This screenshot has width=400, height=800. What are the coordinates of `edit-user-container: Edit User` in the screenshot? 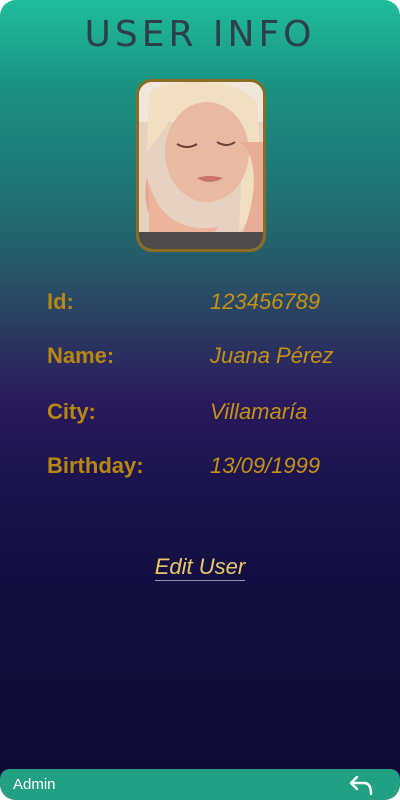 It's located at (200, 567).